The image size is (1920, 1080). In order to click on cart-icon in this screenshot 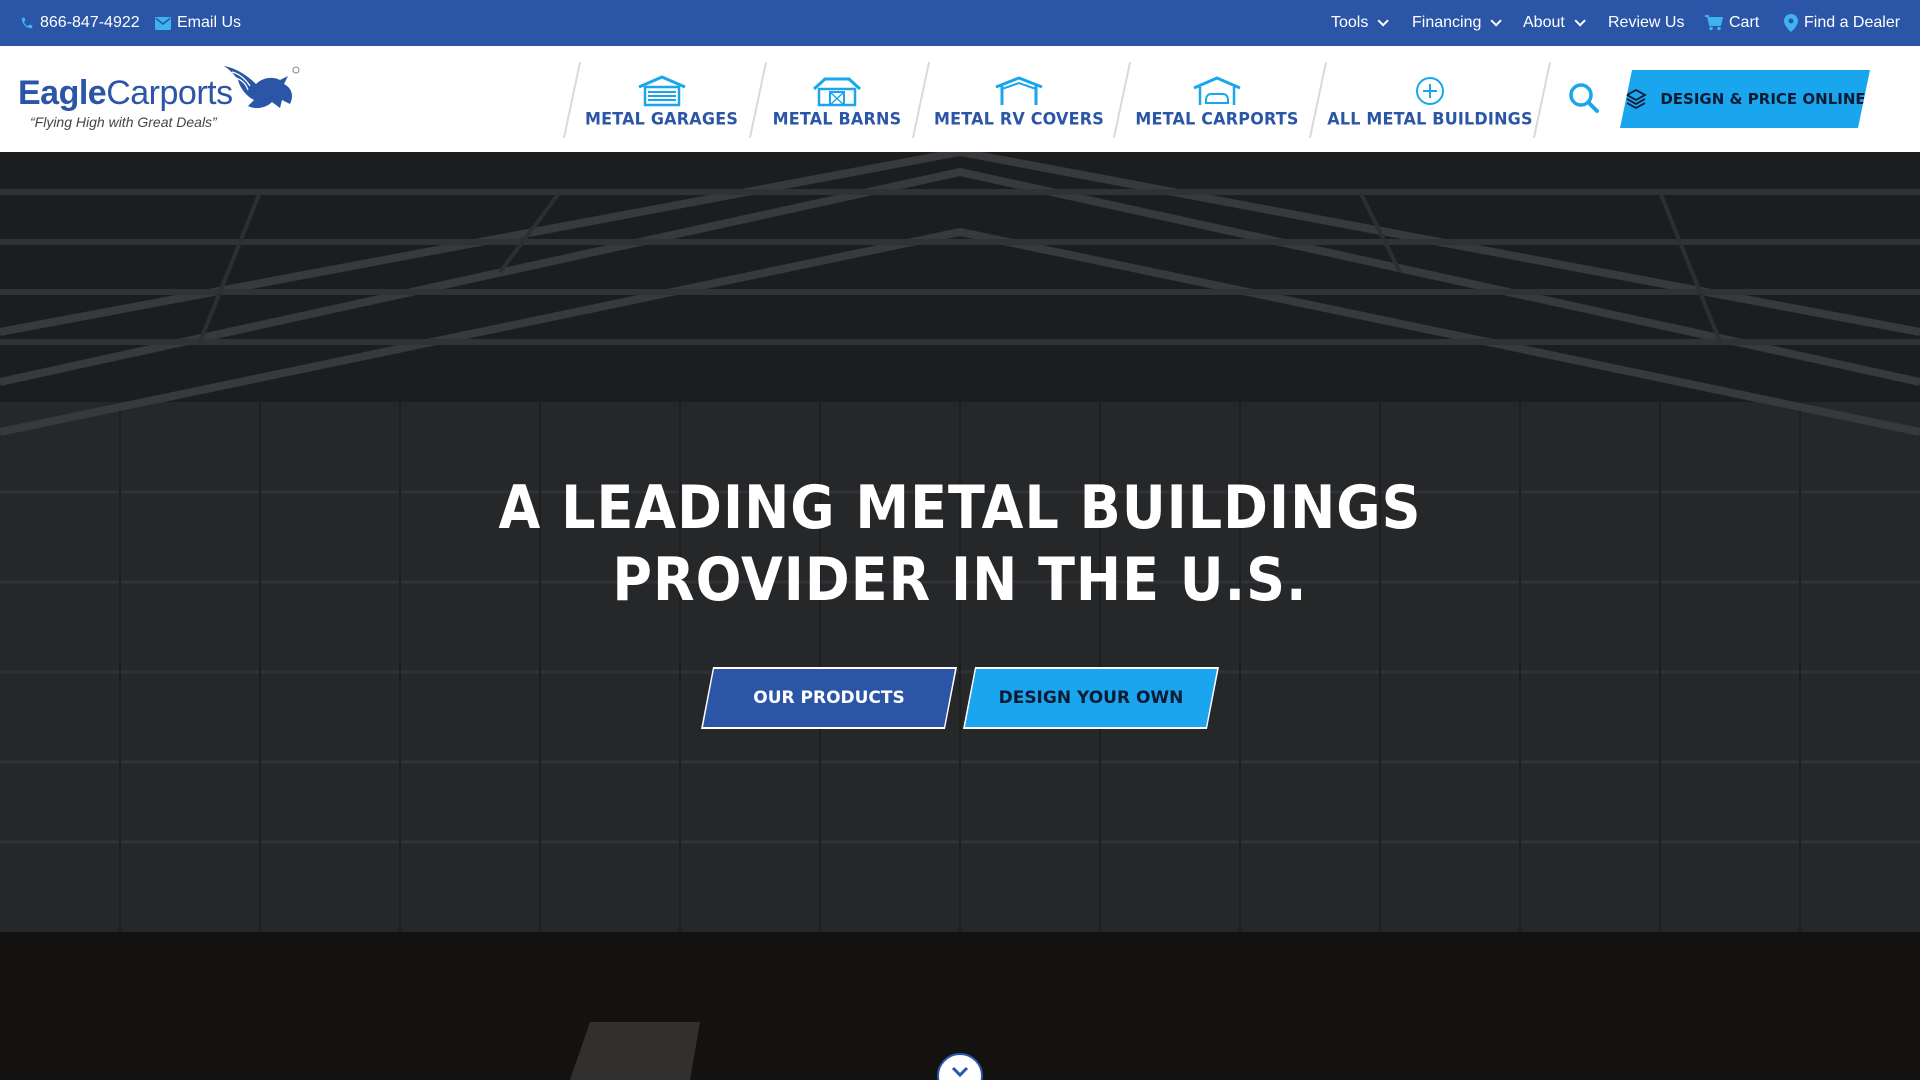, I will do `click(1714, 23)`.